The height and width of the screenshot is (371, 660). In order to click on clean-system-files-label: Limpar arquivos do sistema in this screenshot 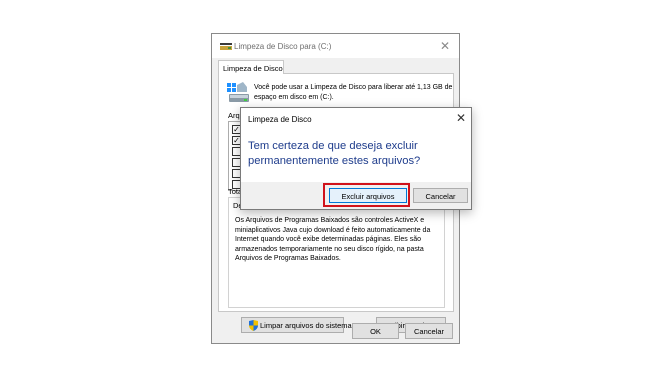, I will do `click(306, 325)`.